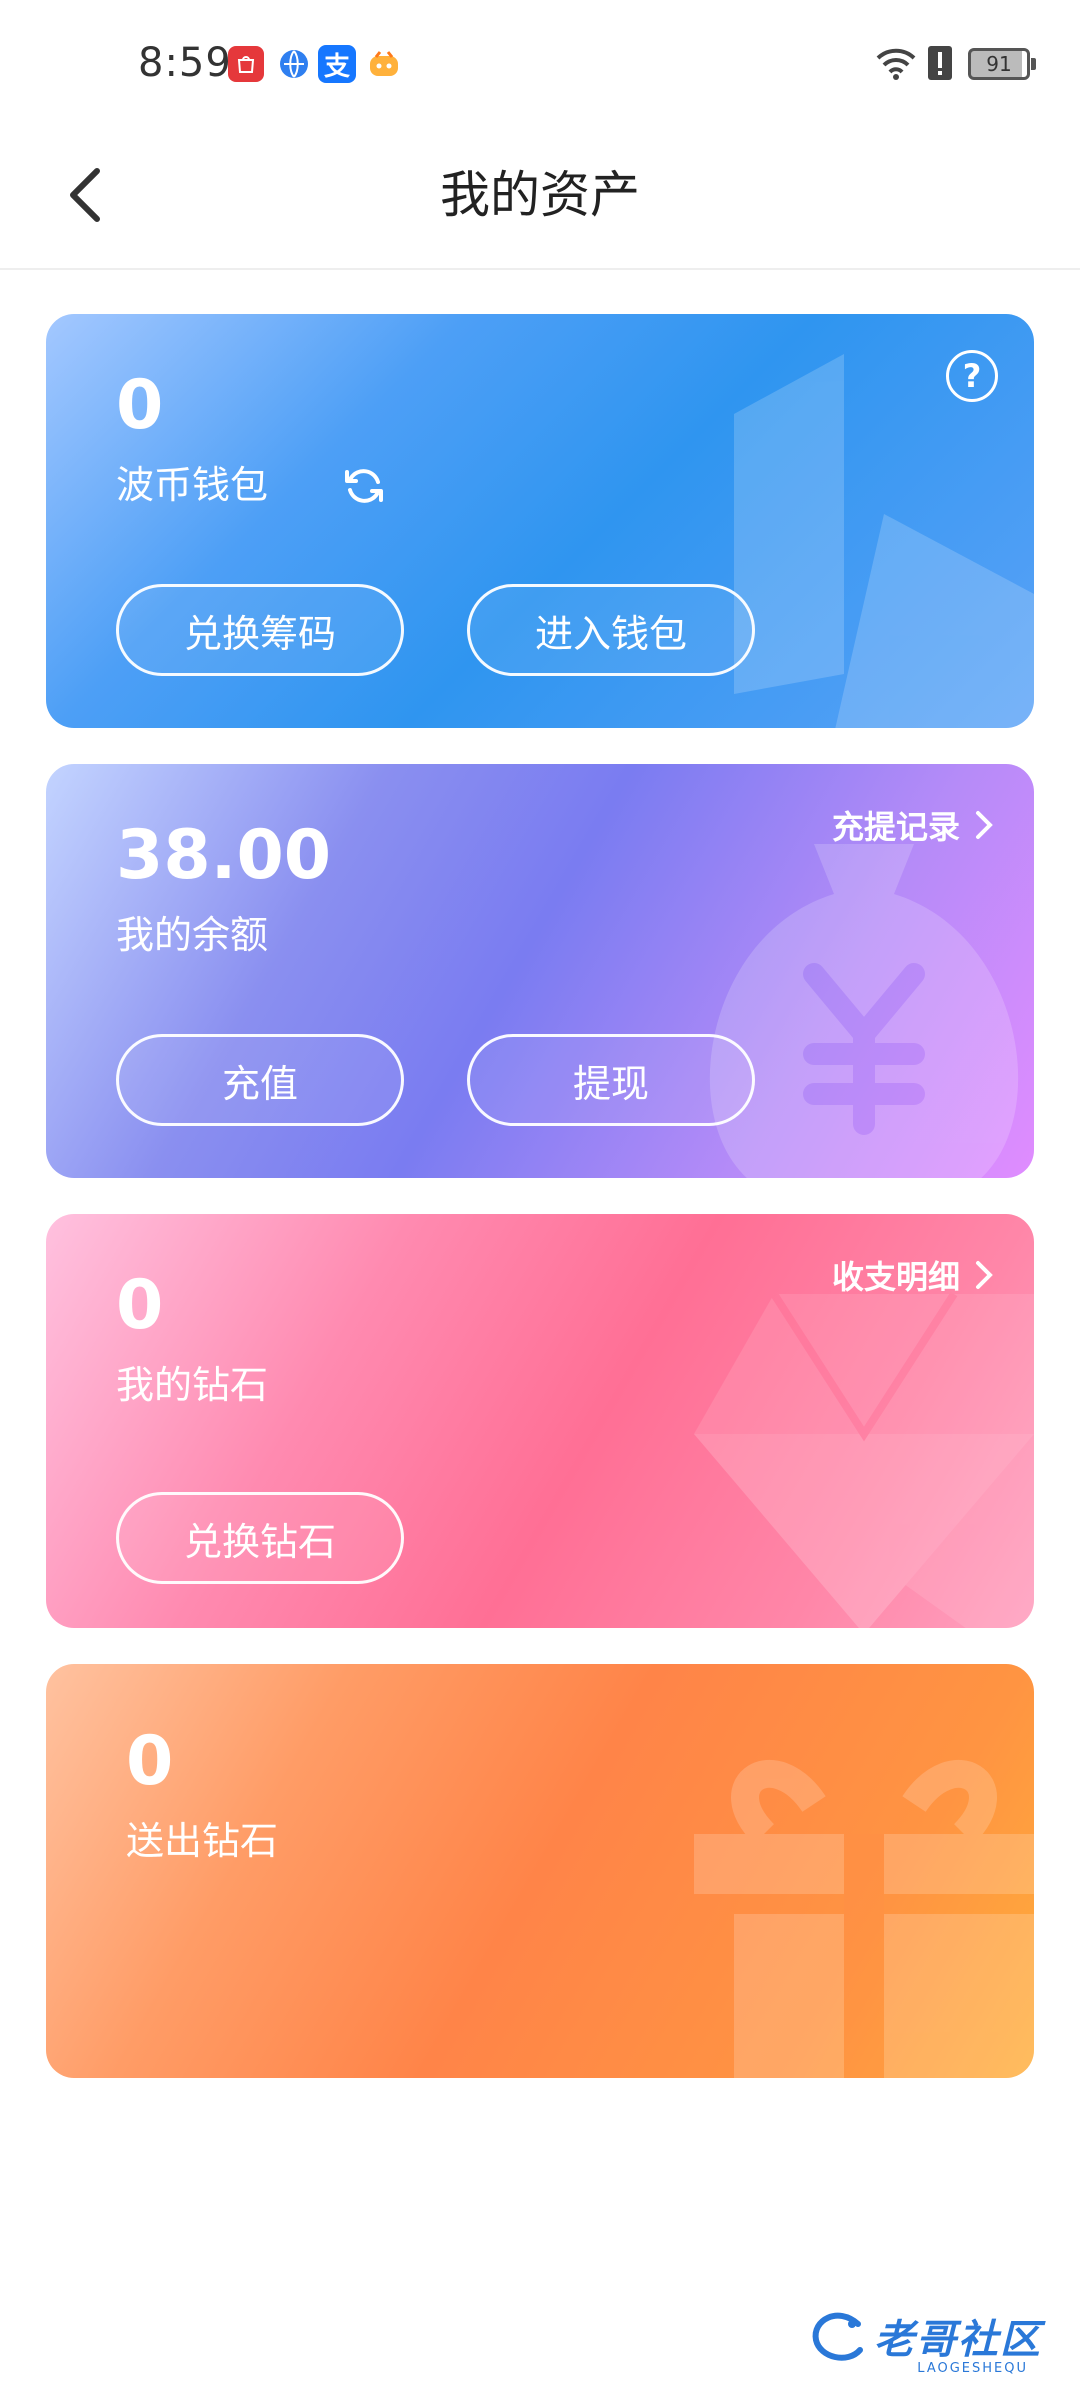 This screenshot has width=1080, height=2400. What do you see at coordinates (1002, 64) in the screenshot?
I see `battery-icon: 91` at bounding box center [1002, 64].